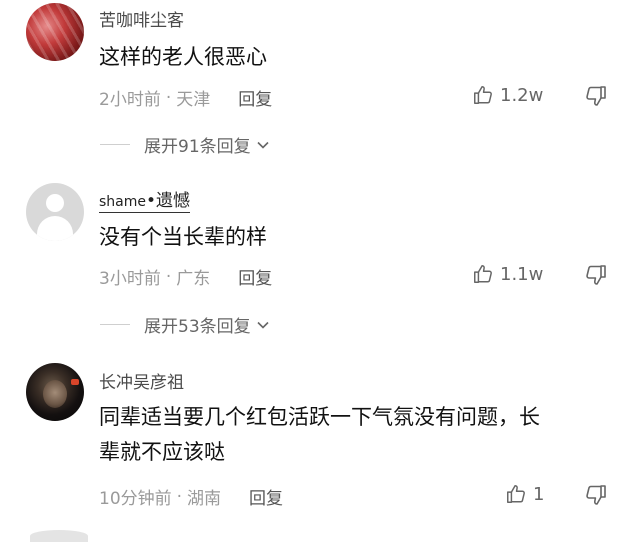  I want to click on like-button: 1, so click(524, 494).